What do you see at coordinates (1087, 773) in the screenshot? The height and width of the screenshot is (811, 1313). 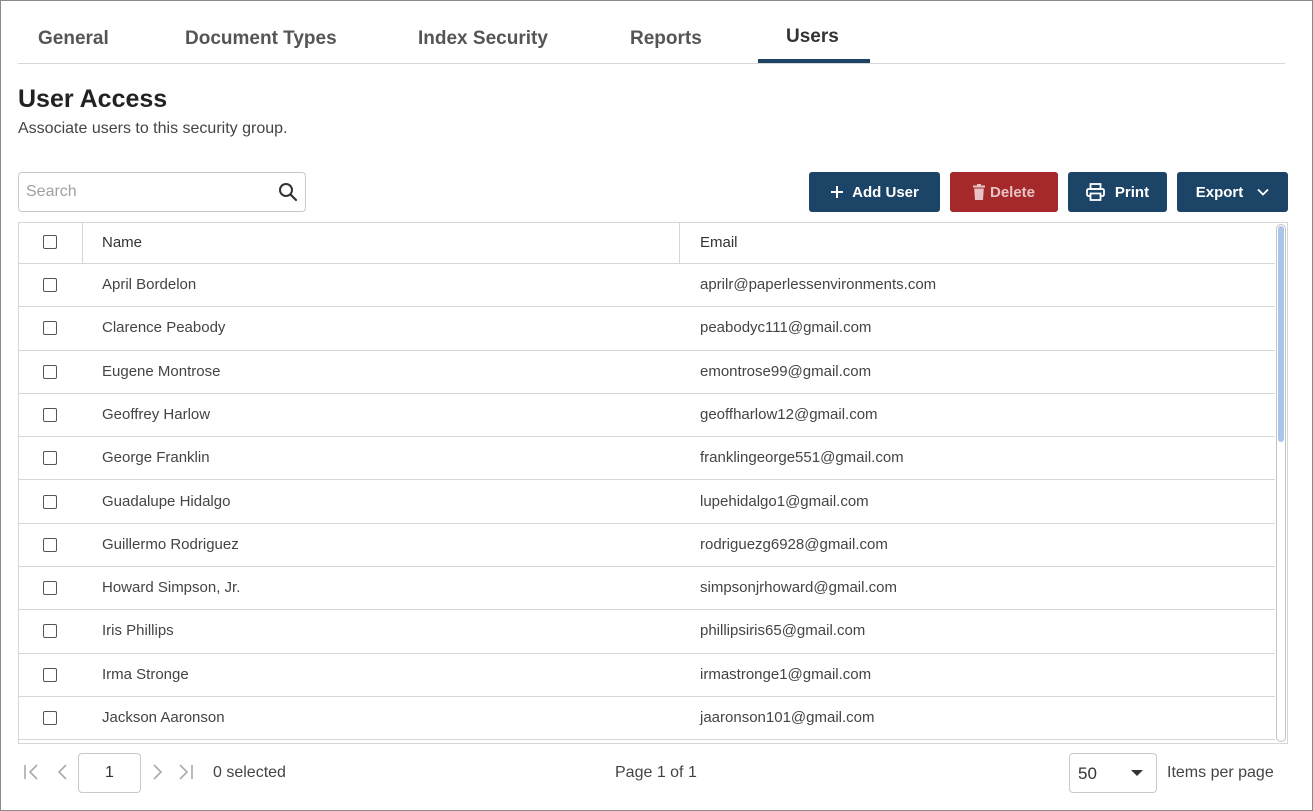 I see `items-per-page-value: 50` at bounding box center [1087, 773].